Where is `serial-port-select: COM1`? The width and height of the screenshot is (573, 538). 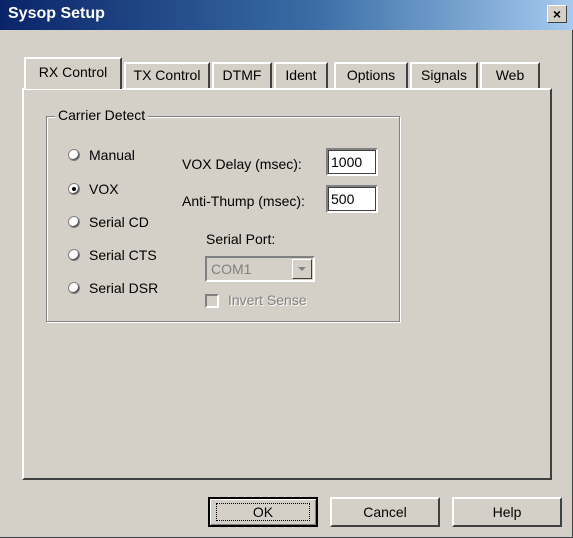
serial-port-select: COM1 is located at coordinates (260, 269).